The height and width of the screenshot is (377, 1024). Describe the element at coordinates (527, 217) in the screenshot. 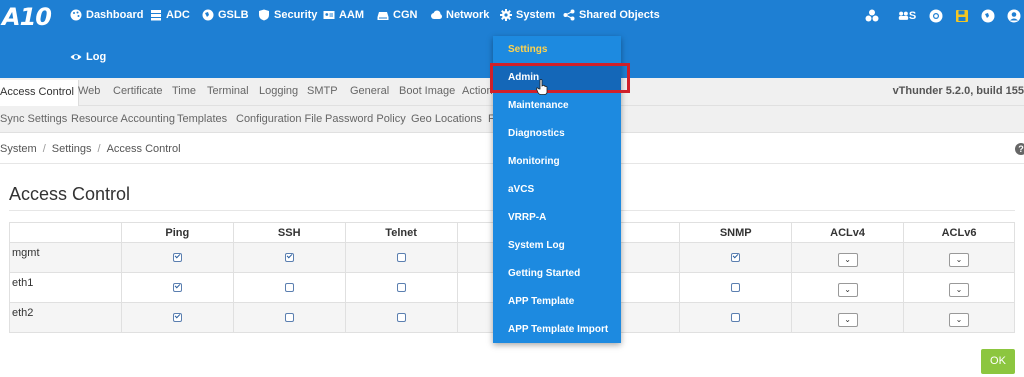

I see `menu-item-vrrp-a: VRRP-A` at that location.